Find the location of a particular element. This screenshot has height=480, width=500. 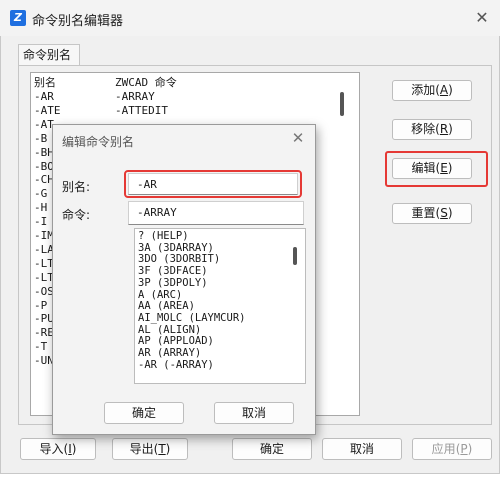

remove-button: 移除(R) is located at coordinates (432, 129).